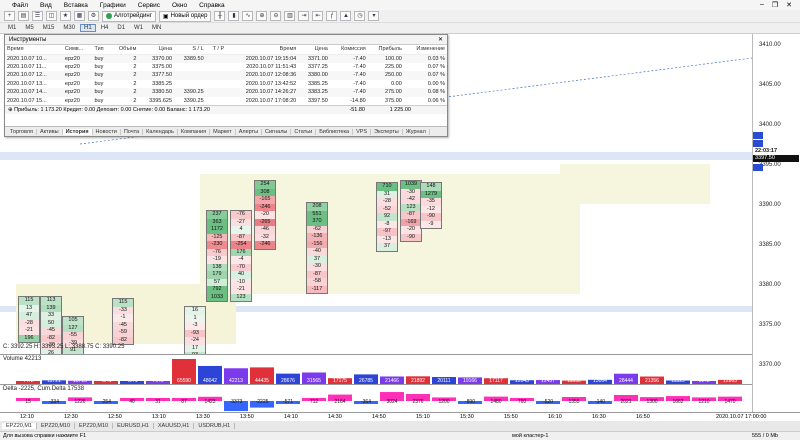 The image size is (800, 440). What do you see at coordinates (124, 50) in the screenshot?
I see `column-header: Объём` at bounding box center [124, 50].